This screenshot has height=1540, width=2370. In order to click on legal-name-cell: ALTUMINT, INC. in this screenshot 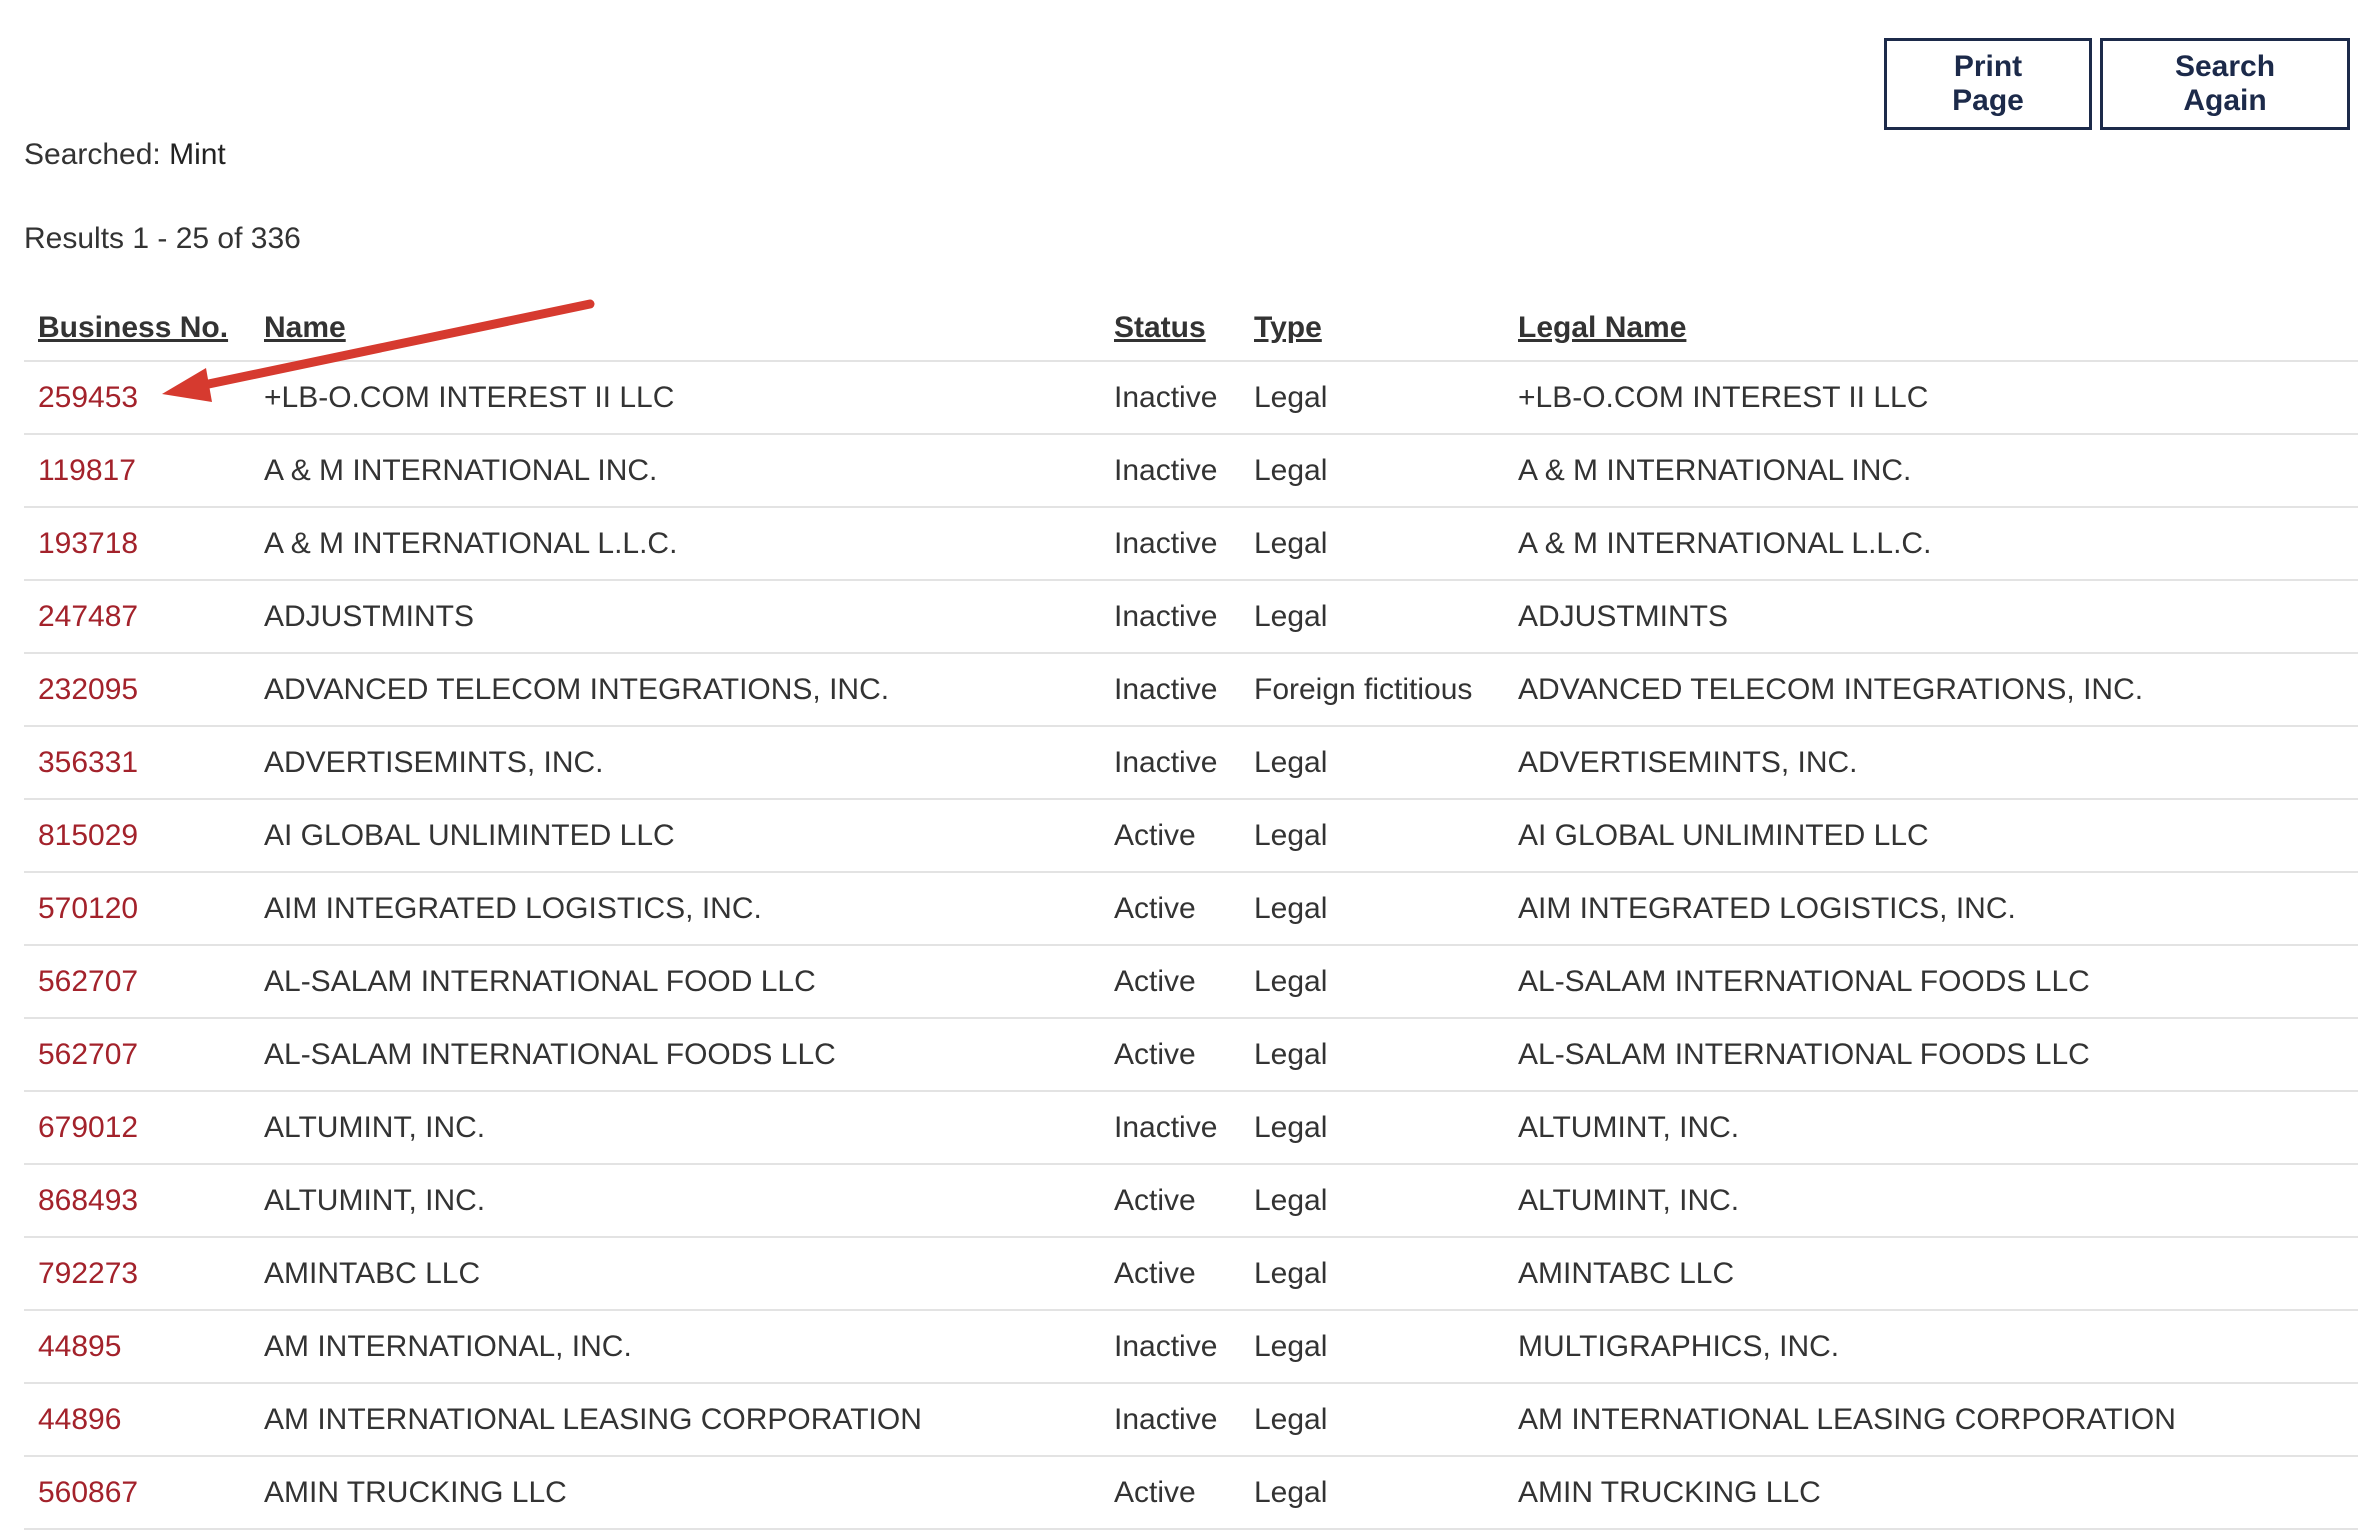, I will do `click(1931, 1128)`.